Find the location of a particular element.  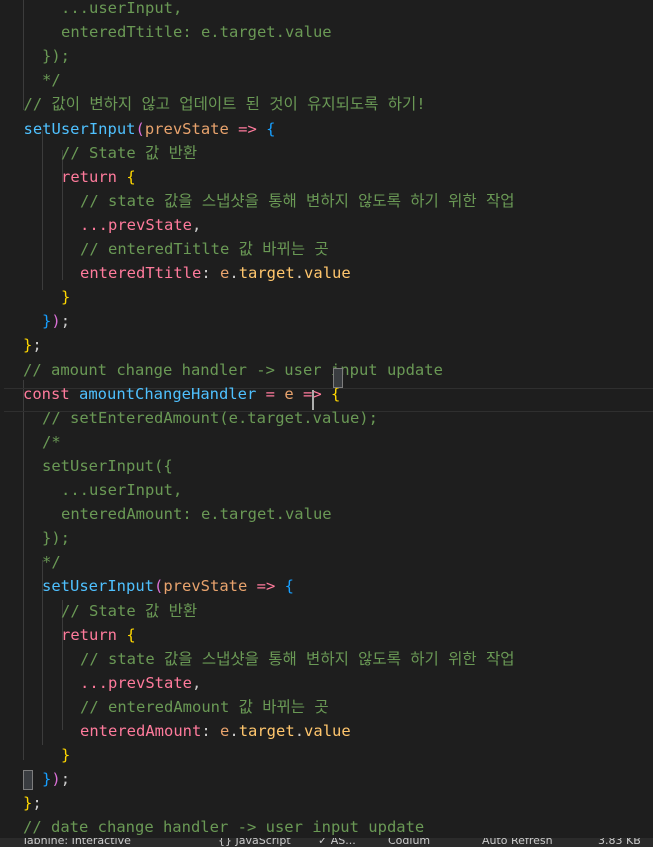

status-auto-refresh: Auto Refresh is located at coordinates (517, 842).